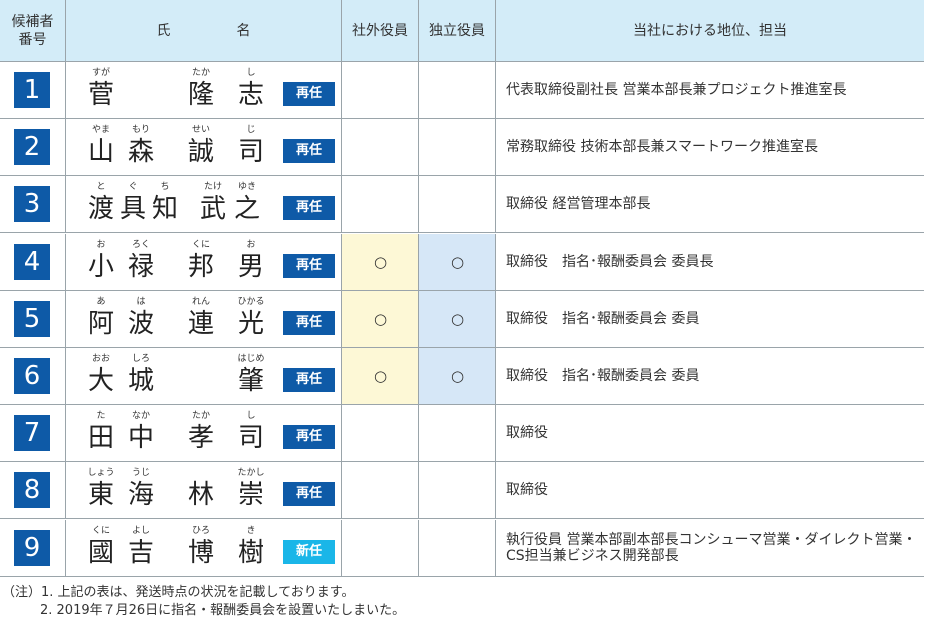  What do you see at coordinates (32, 490) in the screenshot?
I see `candidate-number-badge: 8` at bounding box center [32, 490].